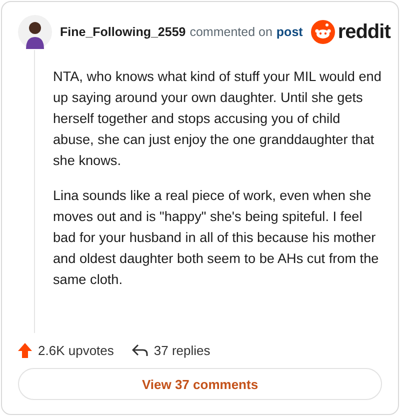 This screenshot has height=416, width=400. I want to click on reddit-wordmark: reddit, so click(364, 32).